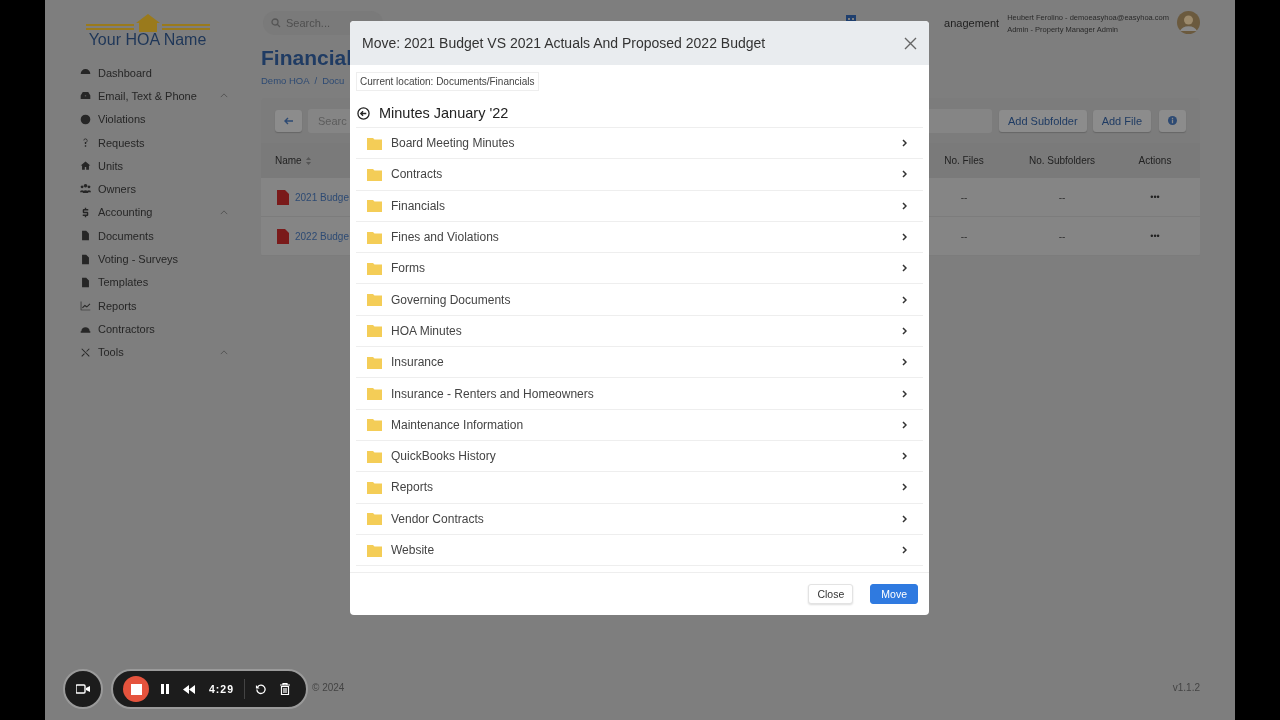 This screenshot has width=1280, height=720. I want to click on toolbar-button: Add File, so click(1121, 120).